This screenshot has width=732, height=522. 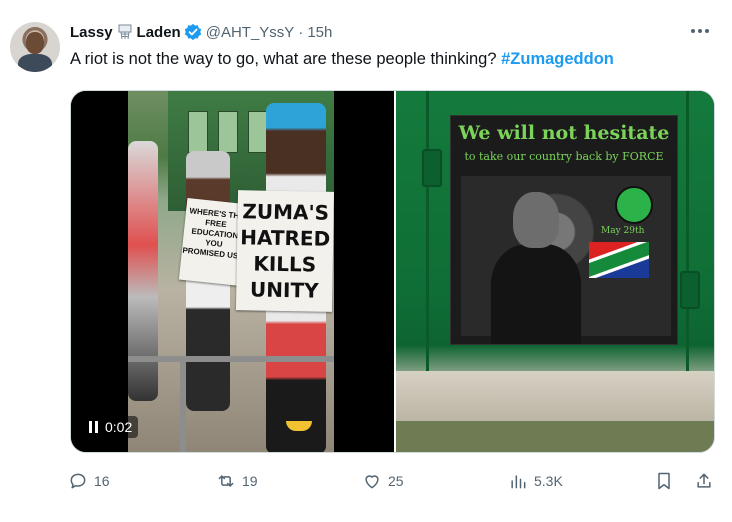 I want to click on reply-icon, so click(x=78, y=481).